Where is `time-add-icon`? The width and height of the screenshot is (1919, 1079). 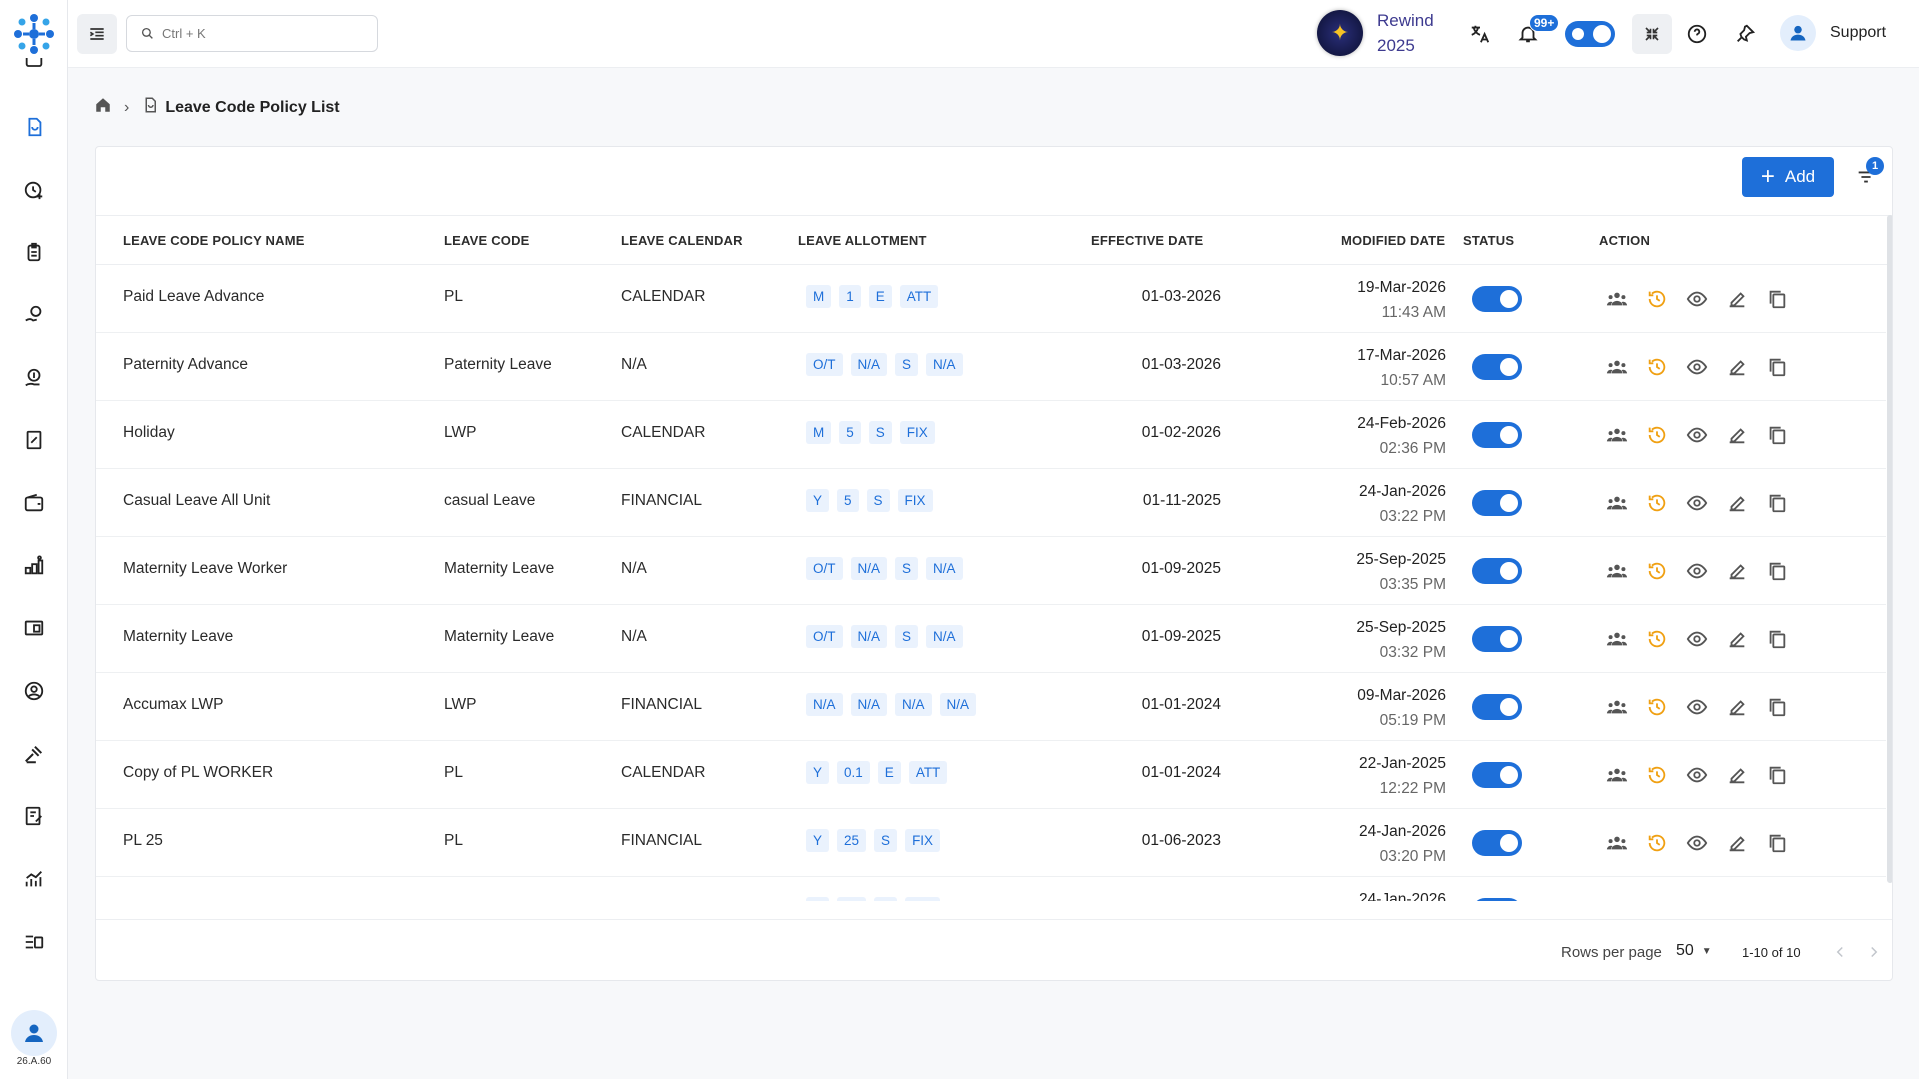
time-add-icon is located at coordinates (34, 190).